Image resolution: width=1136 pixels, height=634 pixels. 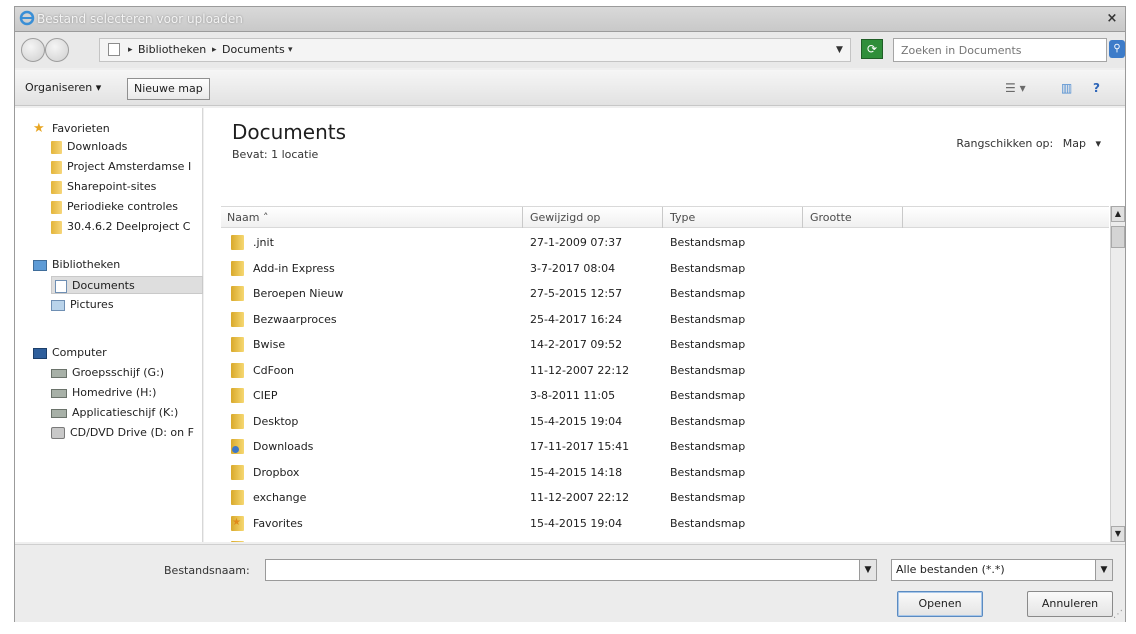 I want to click on address-bar: ▸ Bibliotheken ▸ Documents ▾ ▼, so click(x=475, y=50).